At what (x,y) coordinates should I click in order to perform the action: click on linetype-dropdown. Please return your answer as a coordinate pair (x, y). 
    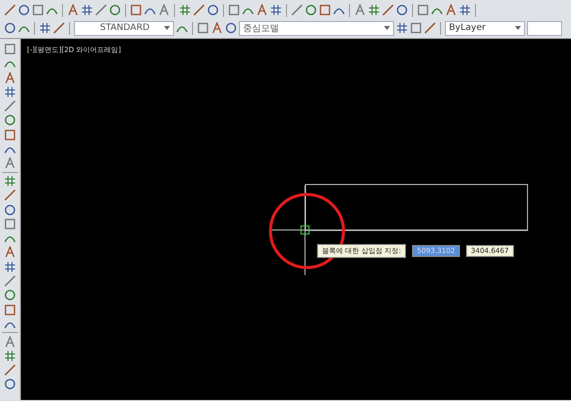
    Looking at the image, I should click on (544, 28).